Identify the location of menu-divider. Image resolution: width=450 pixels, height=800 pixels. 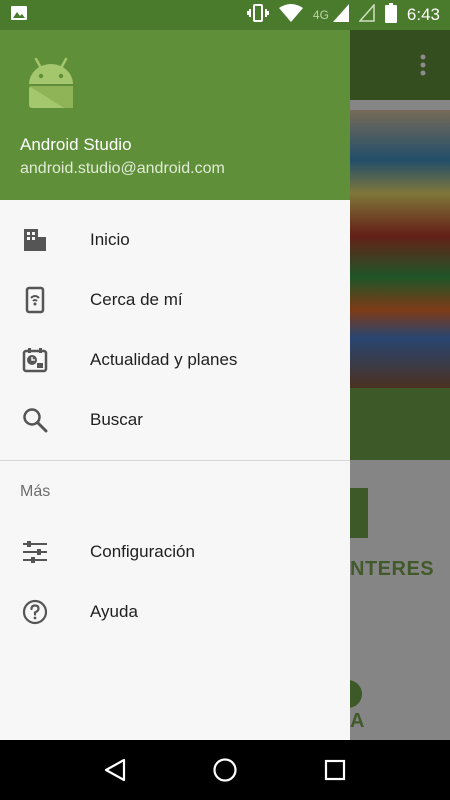
(175, 460).